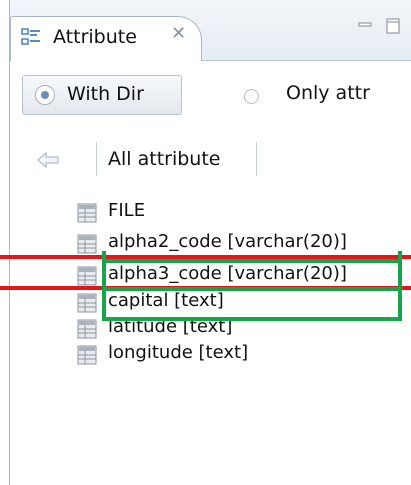  Describe the element at coordinates (105, 94) in the screenshot. I see `with-dir-label: With Dir` at that location.